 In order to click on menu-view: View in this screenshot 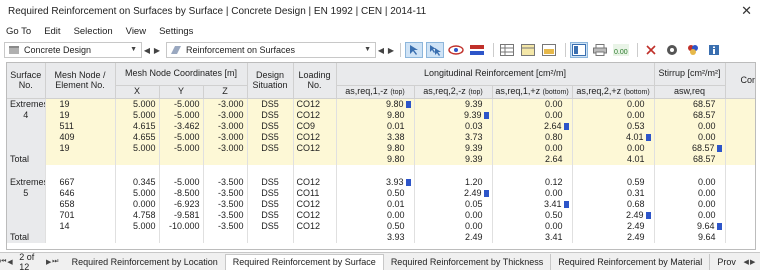, I will do `click(136, 31)`.